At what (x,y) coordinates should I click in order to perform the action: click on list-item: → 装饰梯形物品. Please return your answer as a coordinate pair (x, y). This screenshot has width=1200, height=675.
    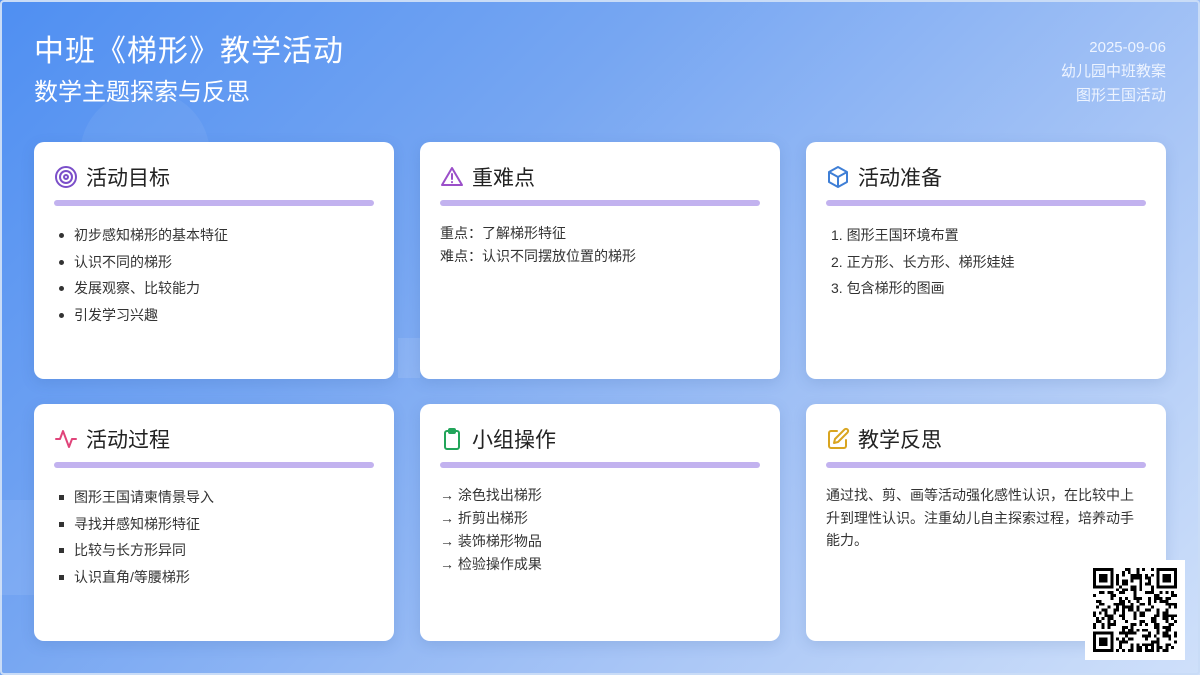
    Looking at the image, I should click on (491, 541).